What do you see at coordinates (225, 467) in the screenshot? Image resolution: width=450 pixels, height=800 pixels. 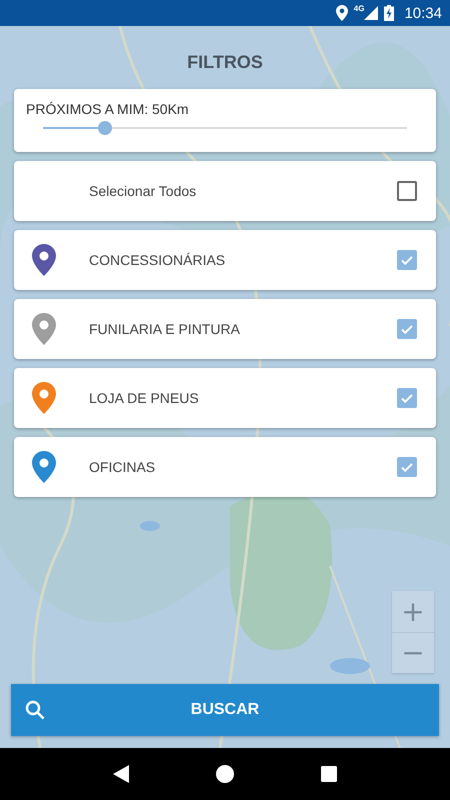 I see `category-row: OFICINAS` at bounding box center [225, 467].